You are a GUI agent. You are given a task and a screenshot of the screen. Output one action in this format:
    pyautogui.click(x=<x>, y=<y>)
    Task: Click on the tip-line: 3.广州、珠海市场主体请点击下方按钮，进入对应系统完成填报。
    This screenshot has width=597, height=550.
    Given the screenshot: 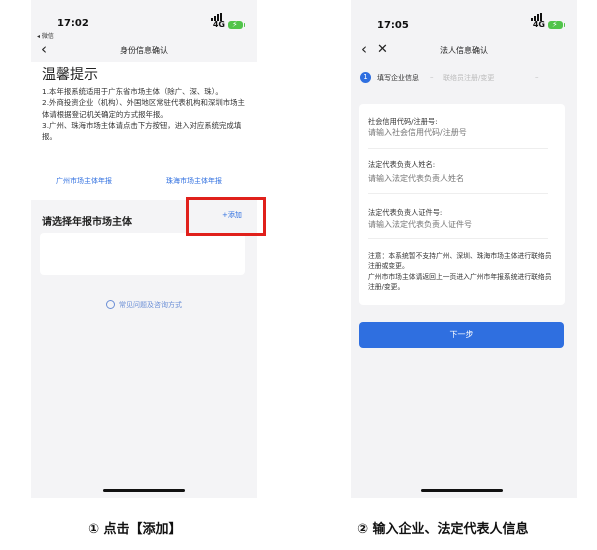 What is the action you would take?
    pyautogui.click(x=142, y=131)
    